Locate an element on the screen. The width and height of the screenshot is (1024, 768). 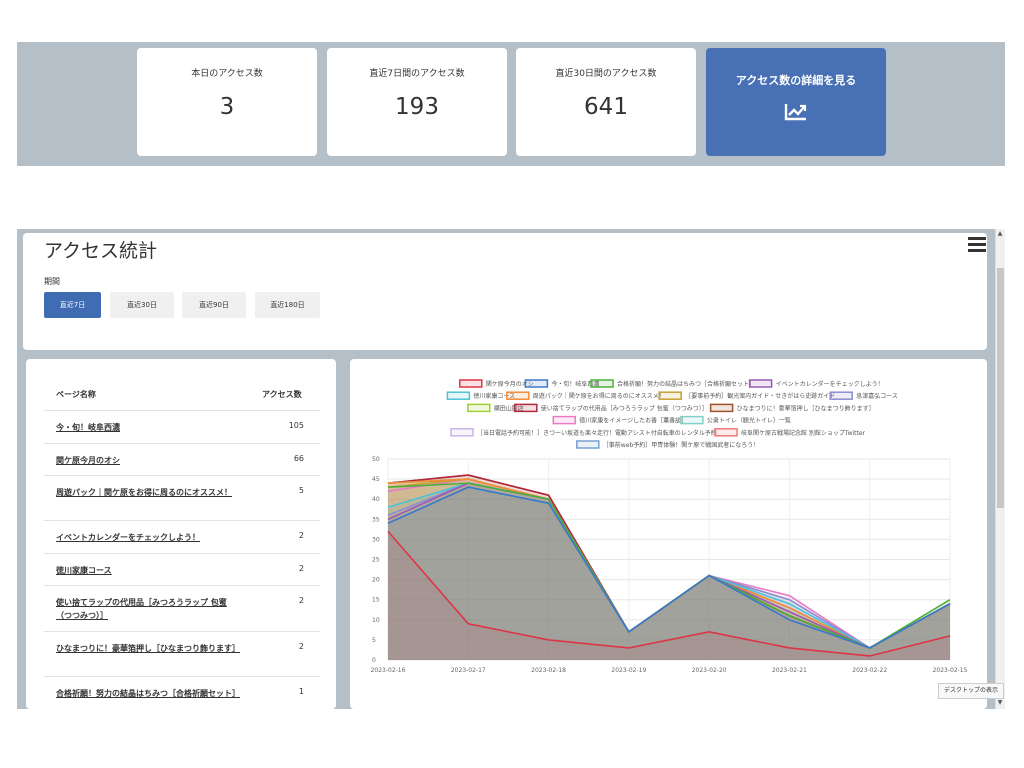
table-row: 関ケ原今月のオシ 66 is located at coordinates (182, 459).